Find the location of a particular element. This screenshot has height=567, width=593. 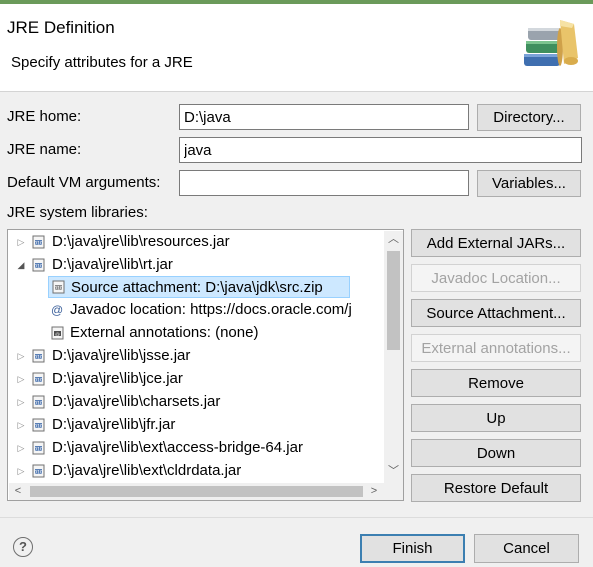

tree-row-charsets-jar: ▷ 010 D:\java\jre\lib\charsets.jar is located at coordinates (195, 402).